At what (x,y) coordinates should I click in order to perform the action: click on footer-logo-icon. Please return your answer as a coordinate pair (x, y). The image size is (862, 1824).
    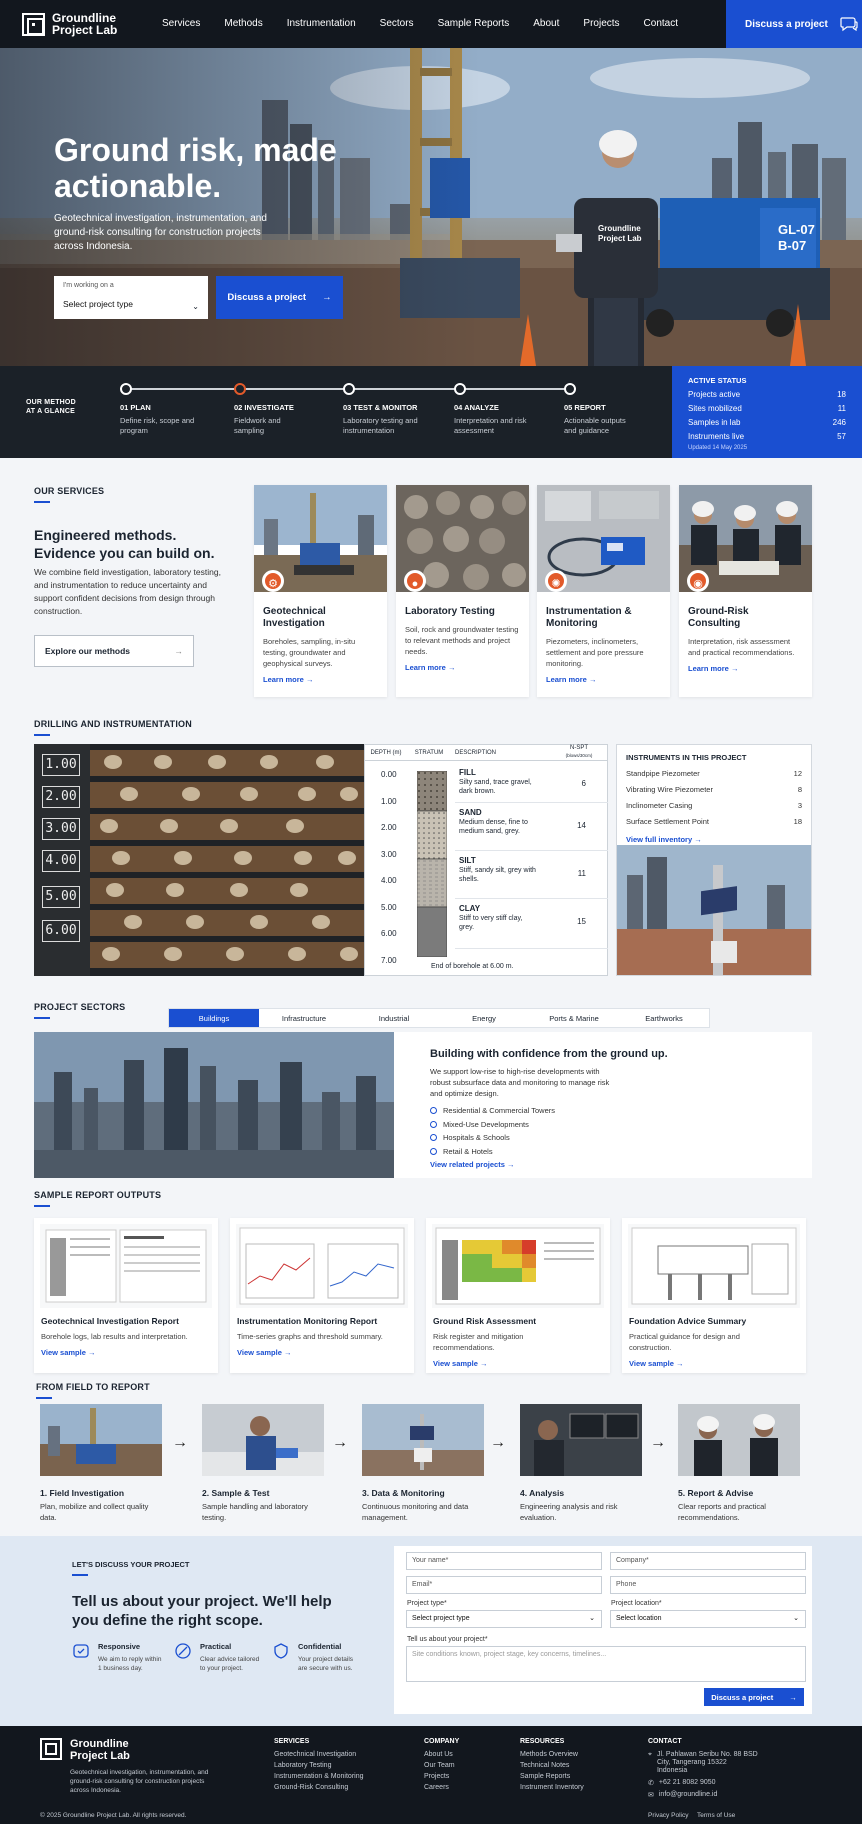
    Looking at the image, I should click on (51, 1749).